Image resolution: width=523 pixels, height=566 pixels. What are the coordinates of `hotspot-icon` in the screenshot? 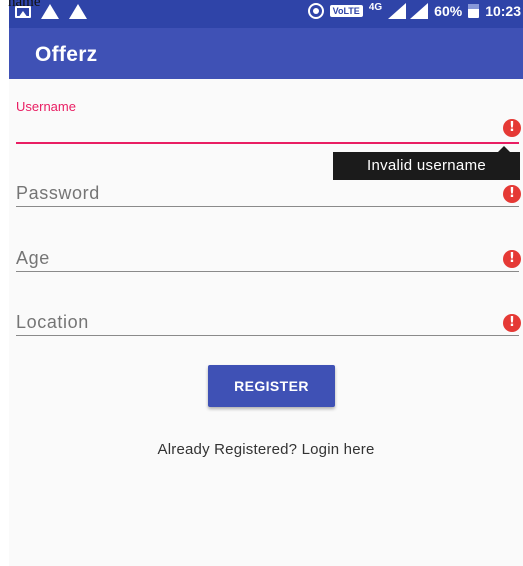 It's located at (315, 11).